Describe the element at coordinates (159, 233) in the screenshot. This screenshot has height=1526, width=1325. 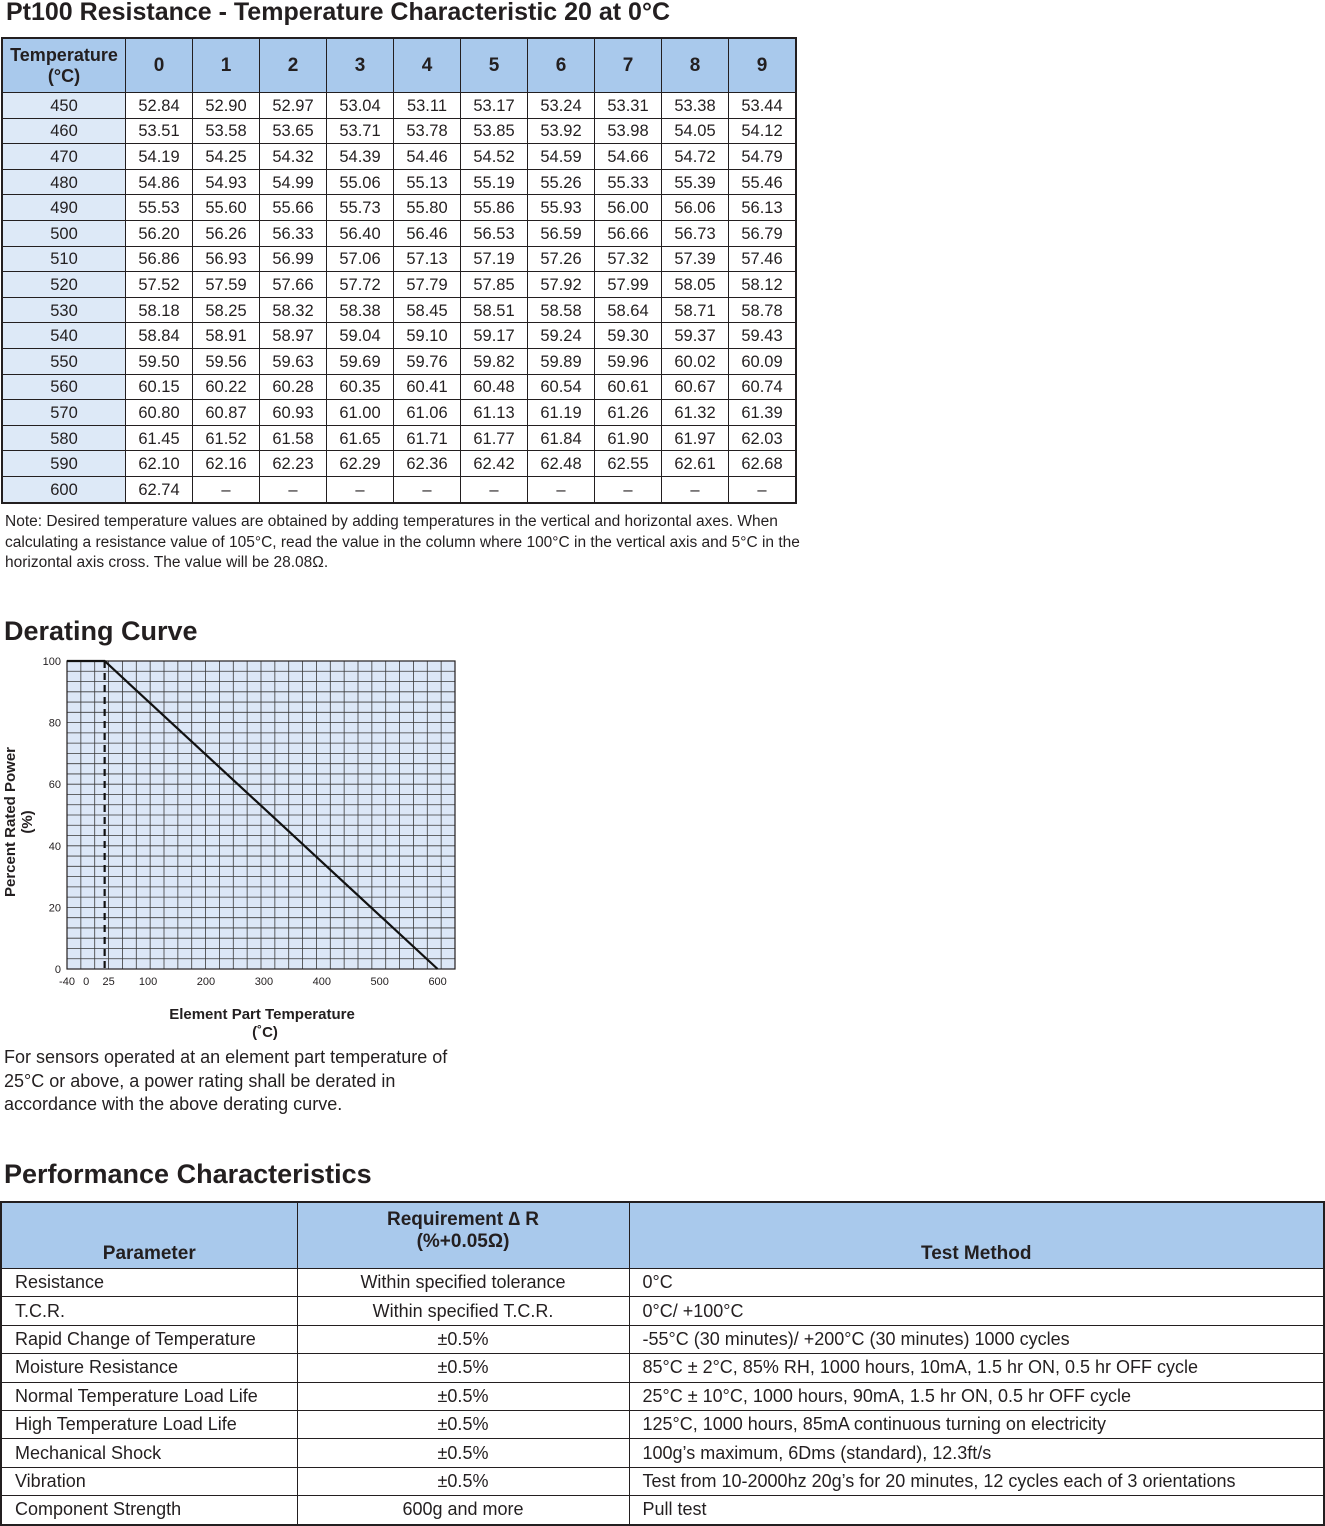
I see `resistance-cell: 56.20` at that location.